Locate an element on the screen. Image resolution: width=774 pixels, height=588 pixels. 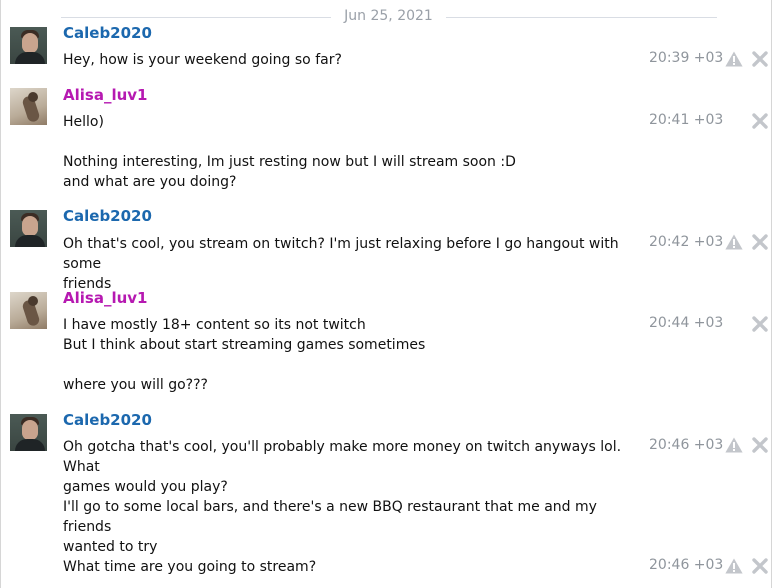
message-line: friends is located at coordinates (87, 284).